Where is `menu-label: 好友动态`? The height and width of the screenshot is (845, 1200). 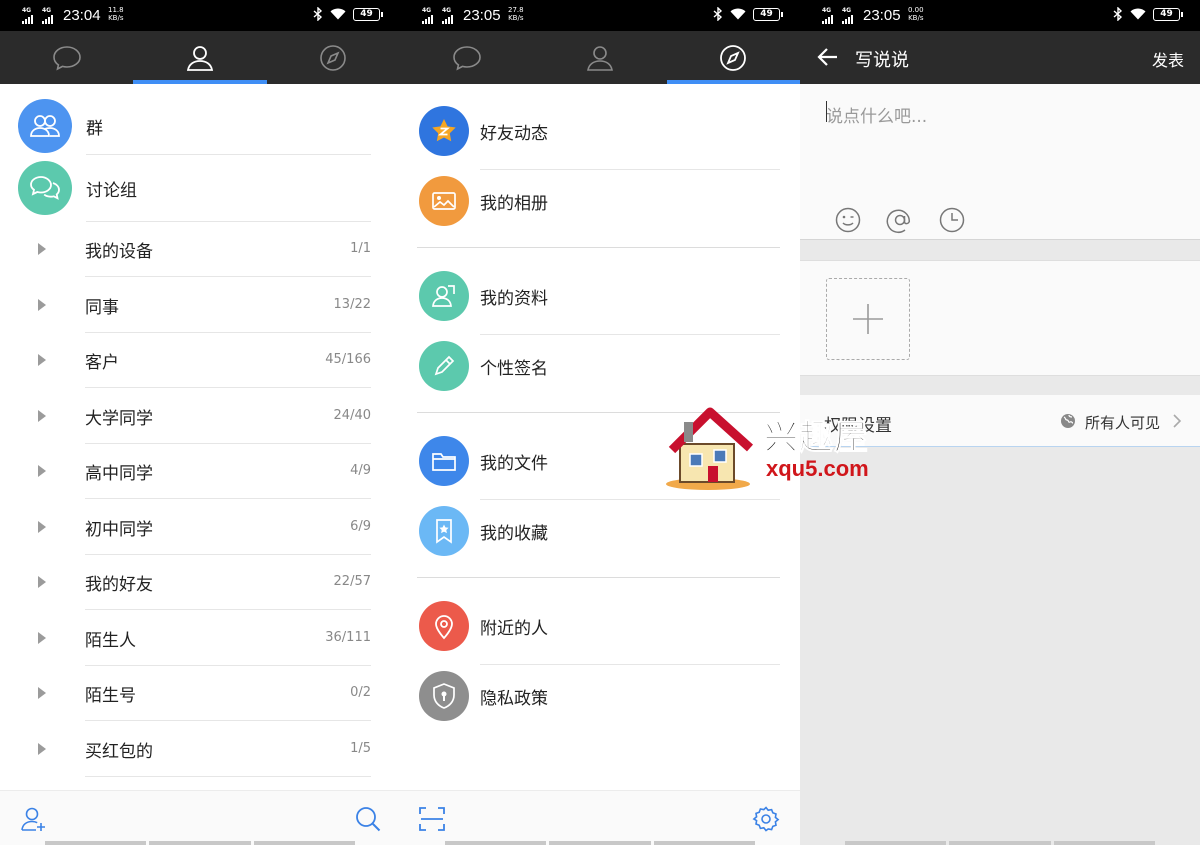
menu-label: 好友动态 is located at coordinates (514, 133).